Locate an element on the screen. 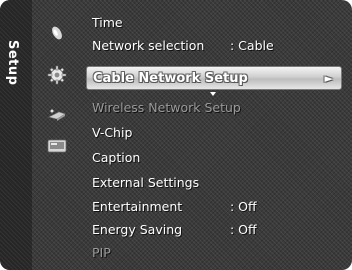 The height and width of the screenshot is (270, 352). menu-item-entertainment: Entertainment : Off is located at coordinates (215, 206).